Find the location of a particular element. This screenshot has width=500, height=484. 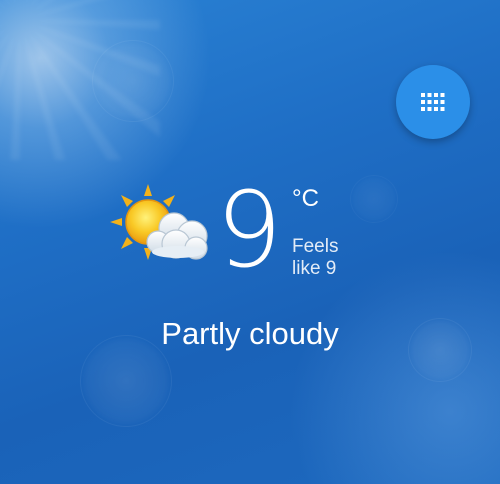

temperature-unit: °C is located at coordinates (305, 198).